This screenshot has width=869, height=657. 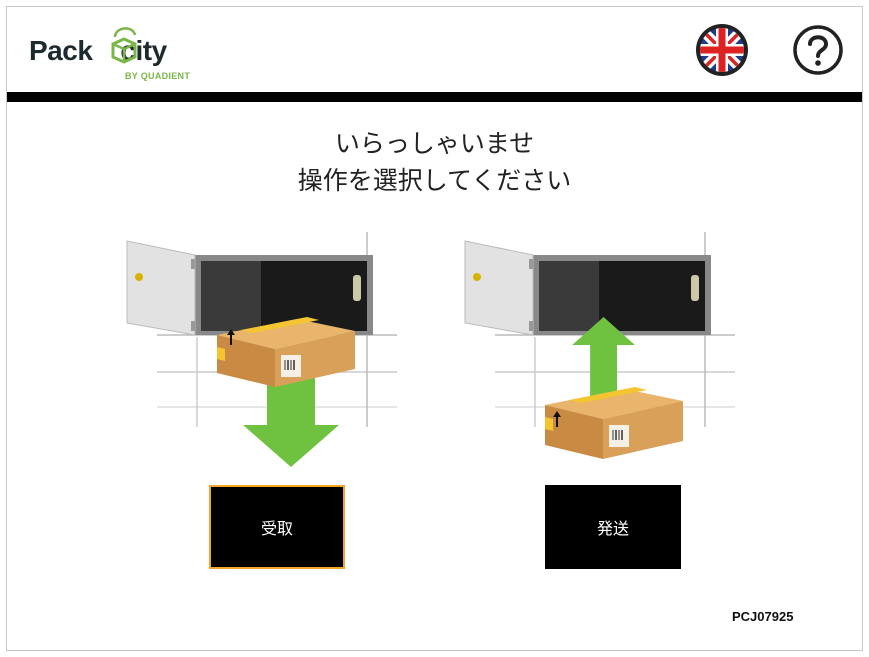 I want to click on welcome-text: いらっしゃいませ, so click(x=434, y=143).